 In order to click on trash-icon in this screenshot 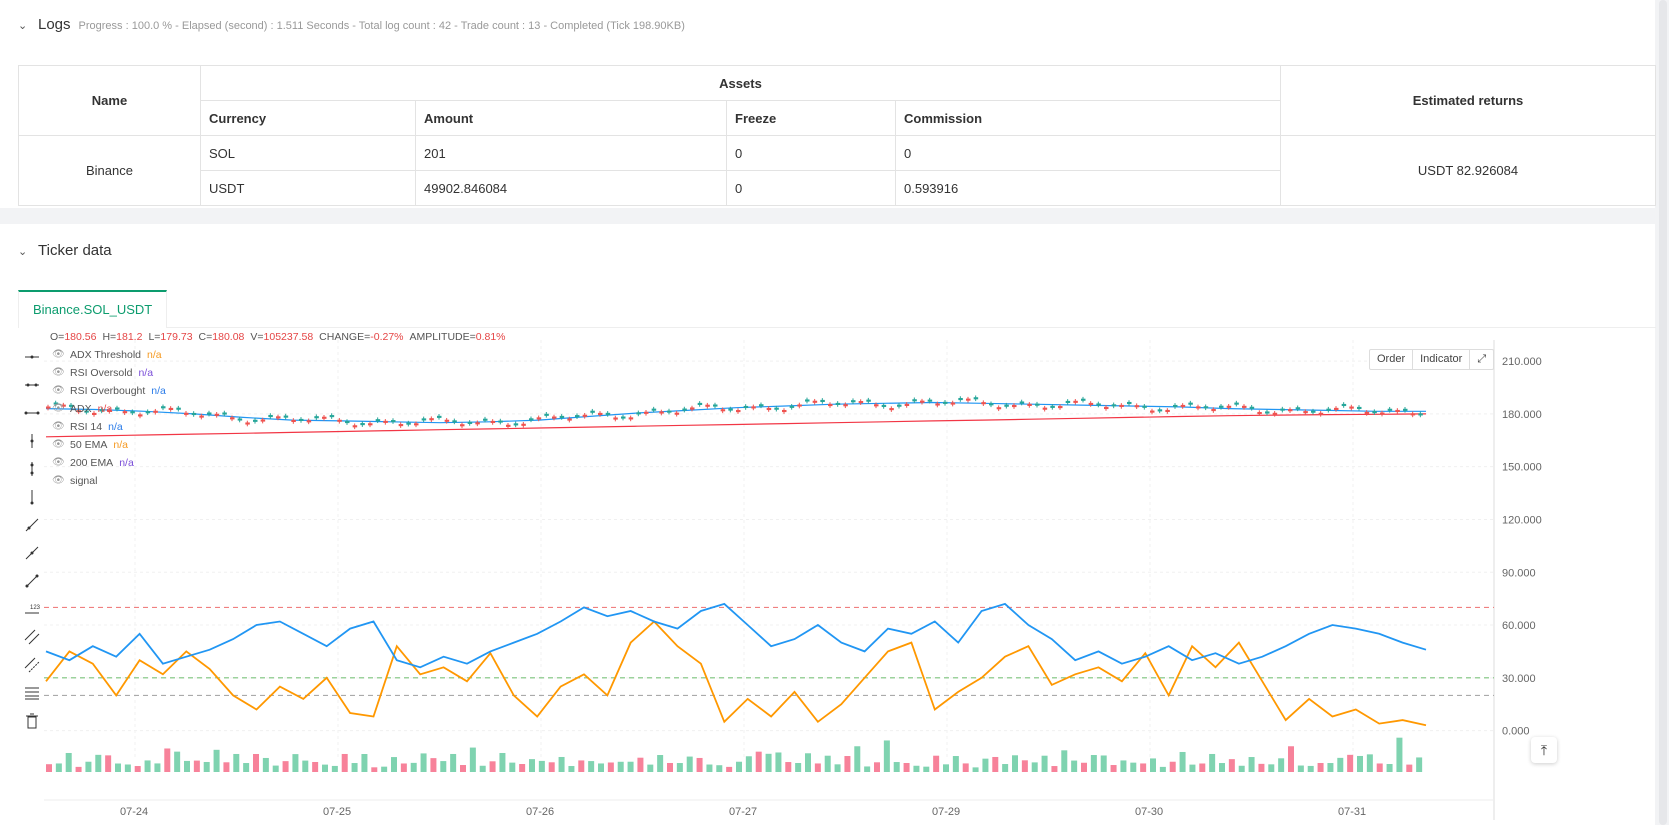, I will do `click(32, 721)`.